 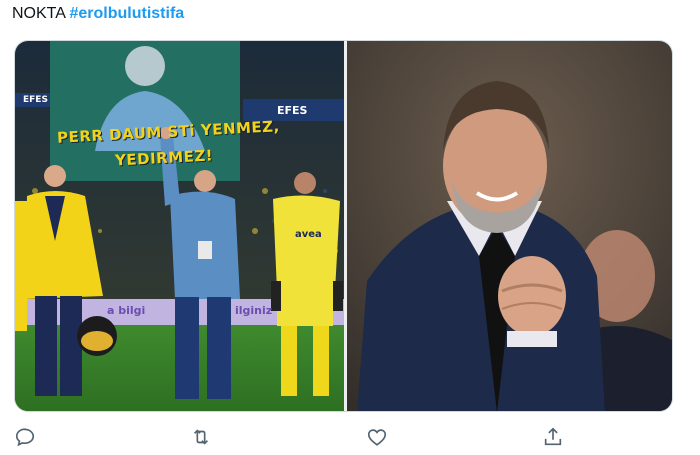 What do you see at coordinates (126, 310) in the screenshot?
I see `ad-board-text-left: a bilgi` at bounding box center [126, 310].